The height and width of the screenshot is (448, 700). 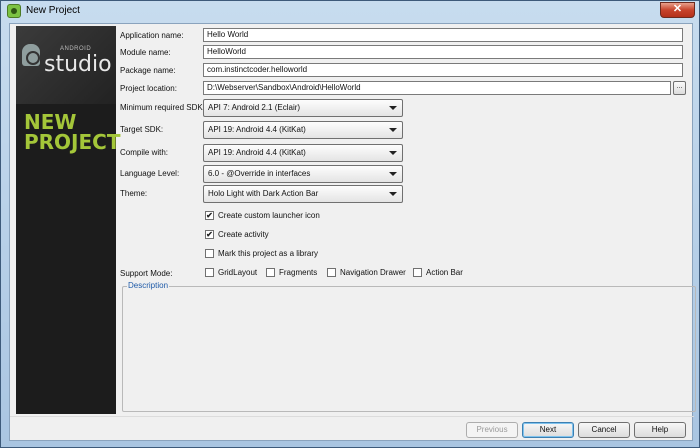 I want to click on fragments-checkbox: Fragments, so click(x=291, y=272).